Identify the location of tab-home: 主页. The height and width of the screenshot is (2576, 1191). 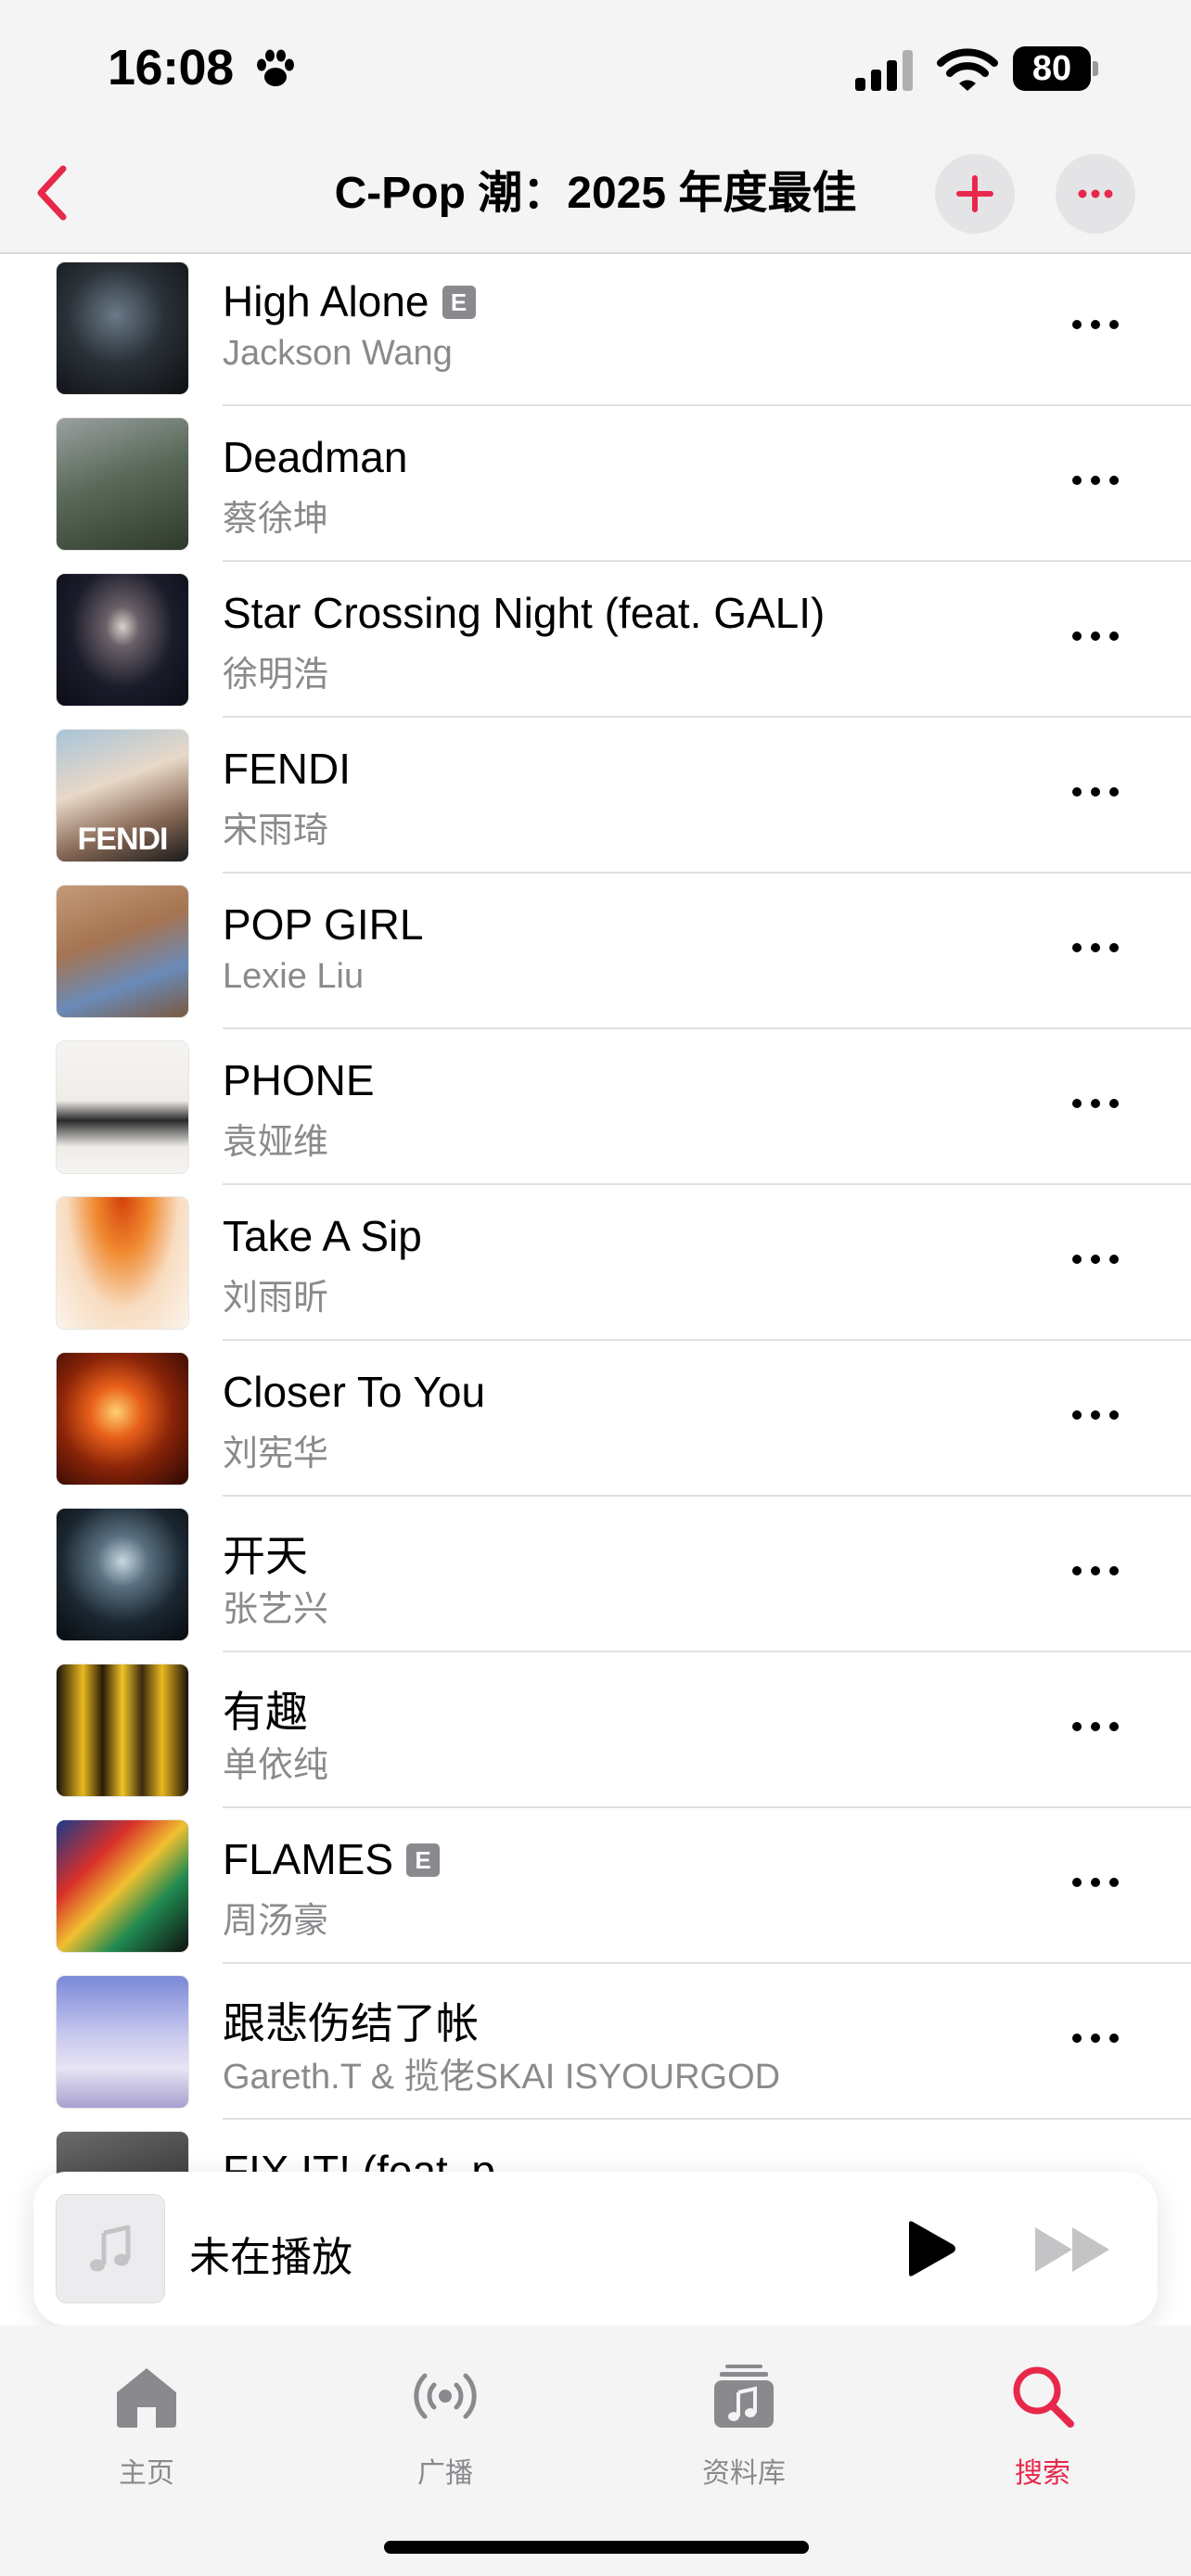
(146, 2426).